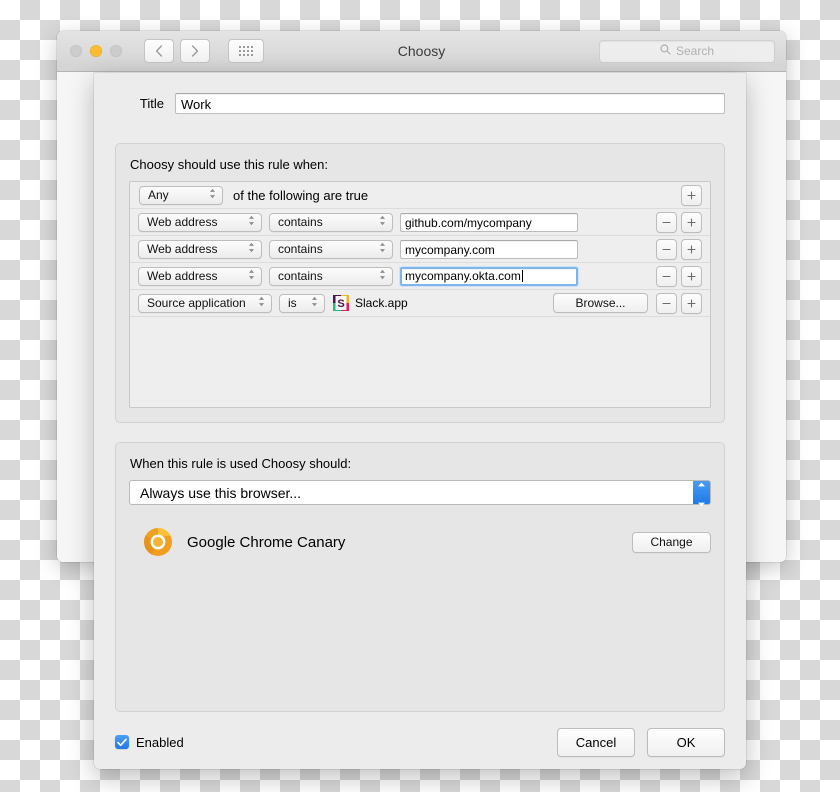 Image resolution: width=840 pixels, height=792 pixels. I want to click on match-row-buttons, so click(691, 195).